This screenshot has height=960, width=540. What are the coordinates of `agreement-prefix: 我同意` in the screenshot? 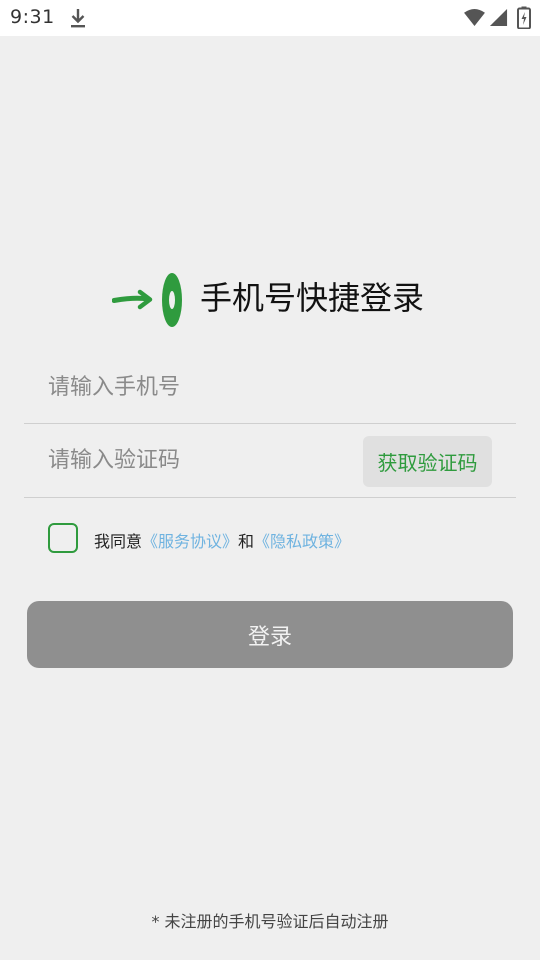 It's located at (118, 541).